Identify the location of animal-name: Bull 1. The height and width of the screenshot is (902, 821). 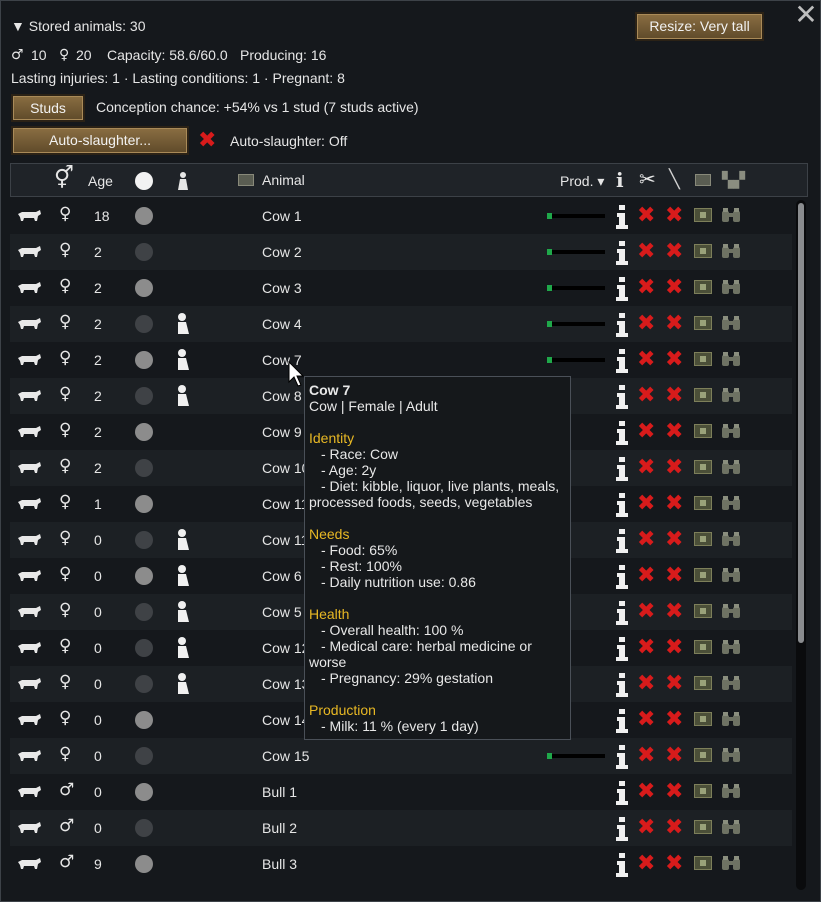
(279, 792).